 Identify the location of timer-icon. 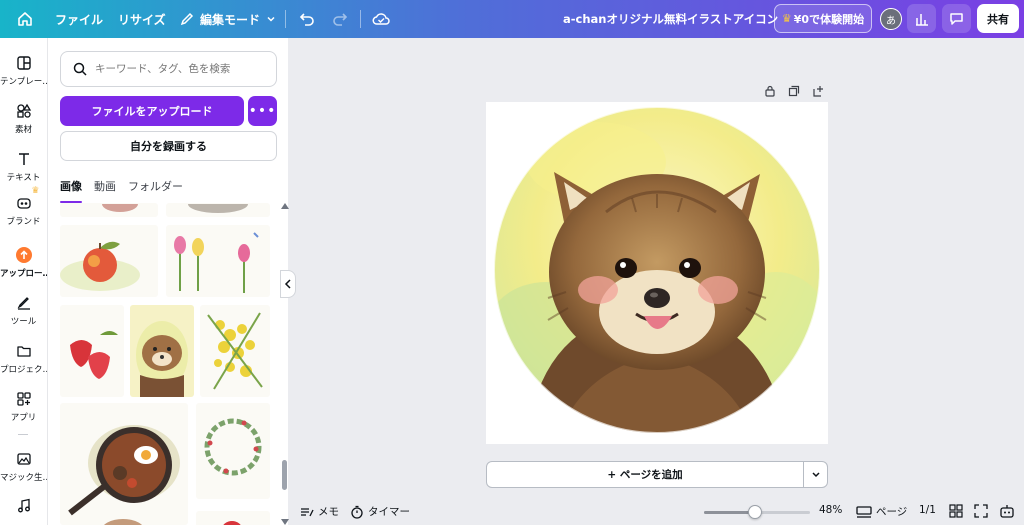
(357, 512).